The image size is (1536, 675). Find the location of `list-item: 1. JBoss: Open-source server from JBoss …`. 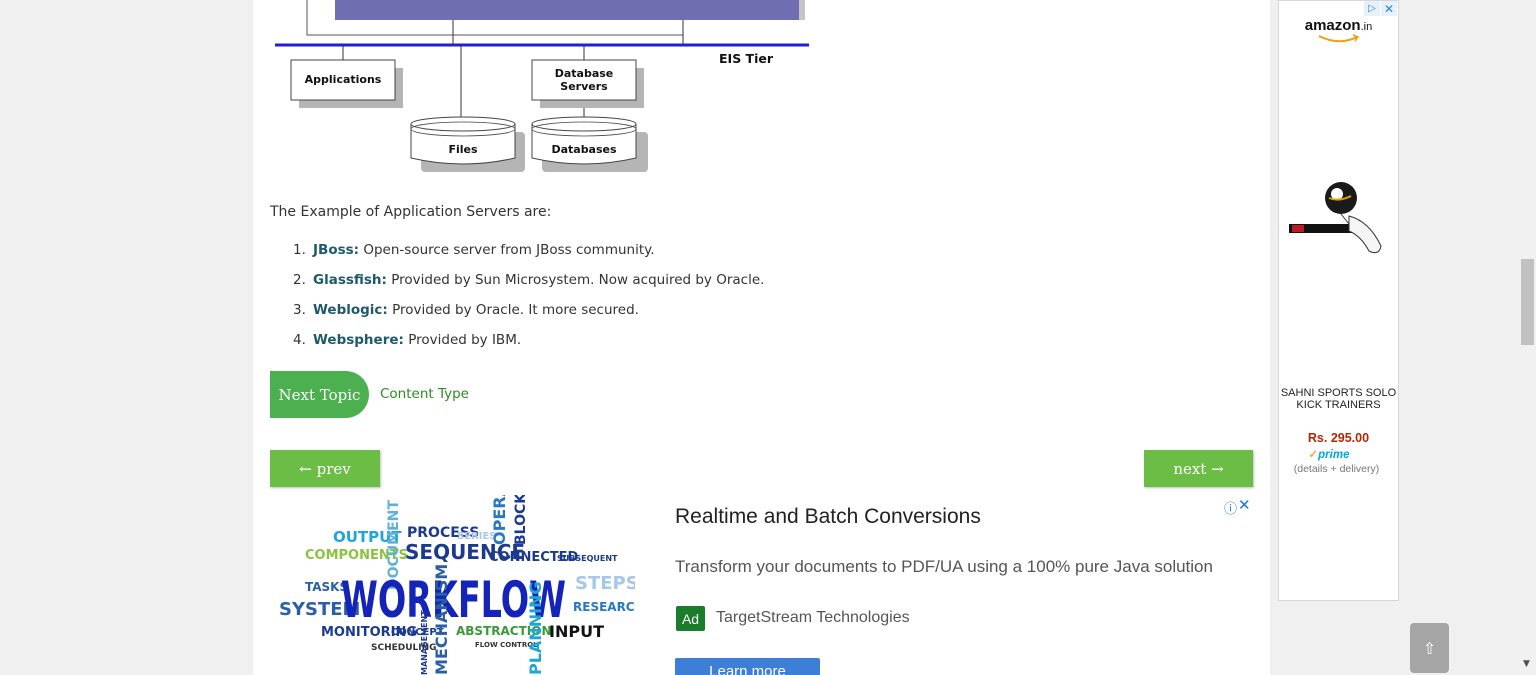

list-item: 1. JBoss: Open-source server from JBoss … is located at coordinates (517, 254).